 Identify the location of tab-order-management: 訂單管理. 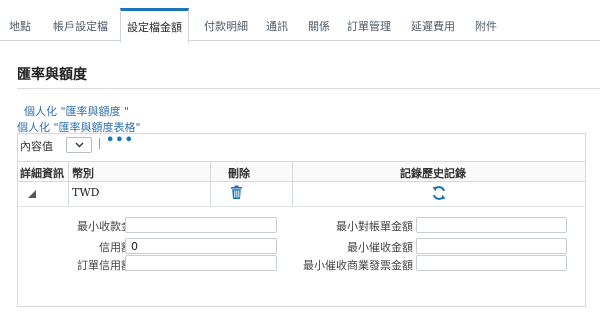
(369, 26).